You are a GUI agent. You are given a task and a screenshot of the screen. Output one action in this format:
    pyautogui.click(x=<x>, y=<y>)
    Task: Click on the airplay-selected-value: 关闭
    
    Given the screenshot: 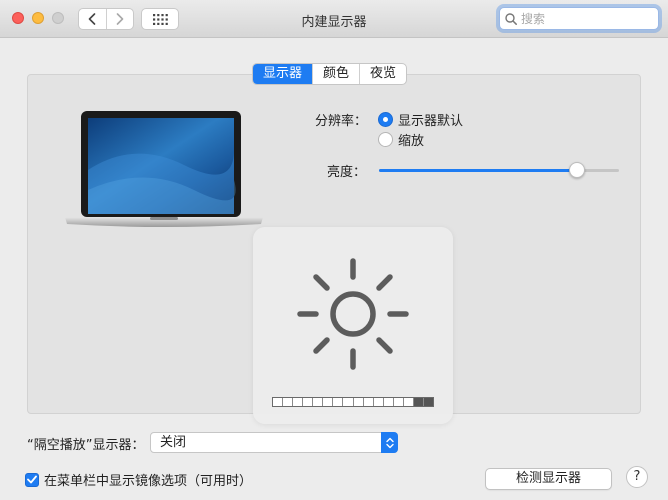 What is the action you would take?
    pyautogui.click(x=173, y=442)
    